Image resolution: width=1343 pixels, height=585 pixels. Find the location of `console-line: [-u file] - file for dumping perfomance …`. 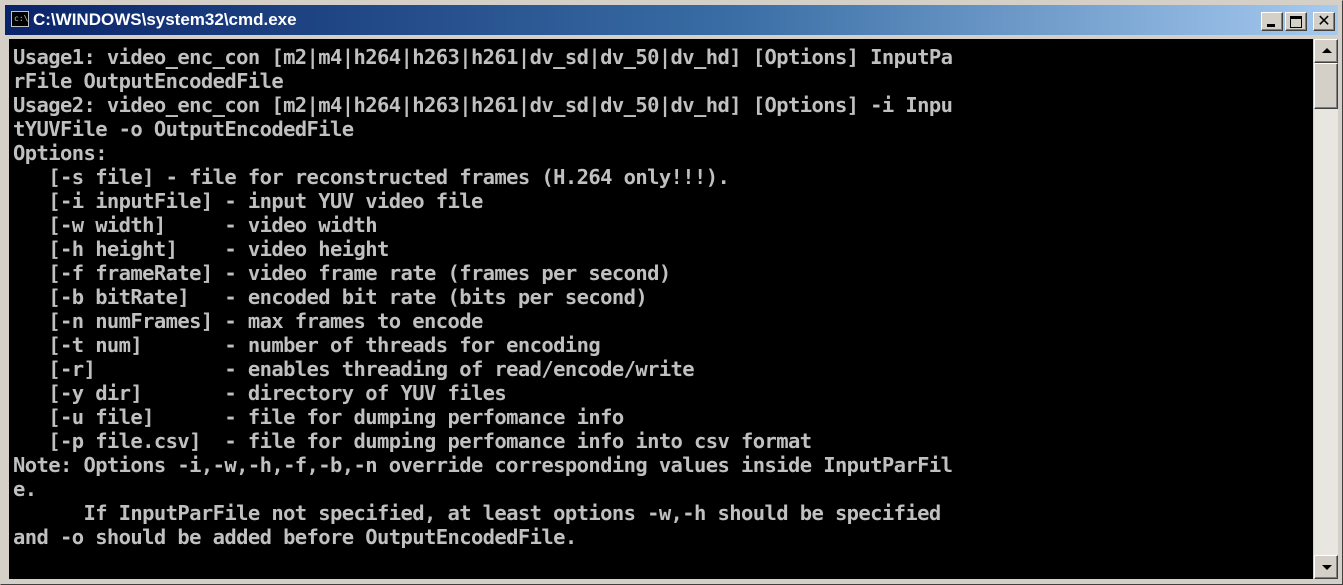

console-line: [-u file] - file for dumping perfomance … is located at coordinates (318, 417).